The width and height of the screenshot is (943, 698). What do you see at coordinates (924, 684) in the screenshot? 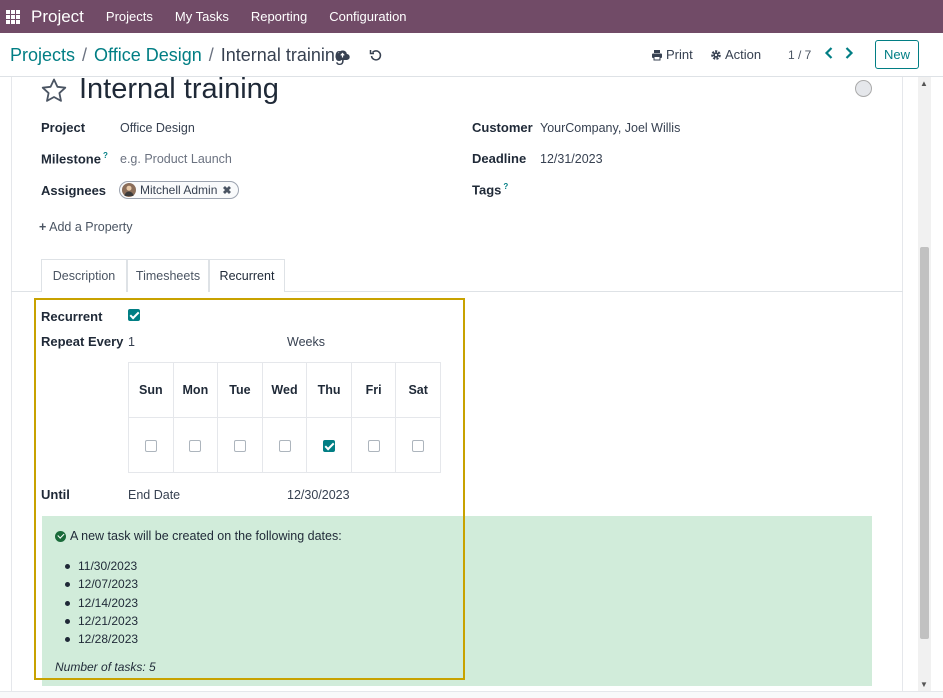
I see `scroll-down-icon: ▼` at bounding box center [924, 684].